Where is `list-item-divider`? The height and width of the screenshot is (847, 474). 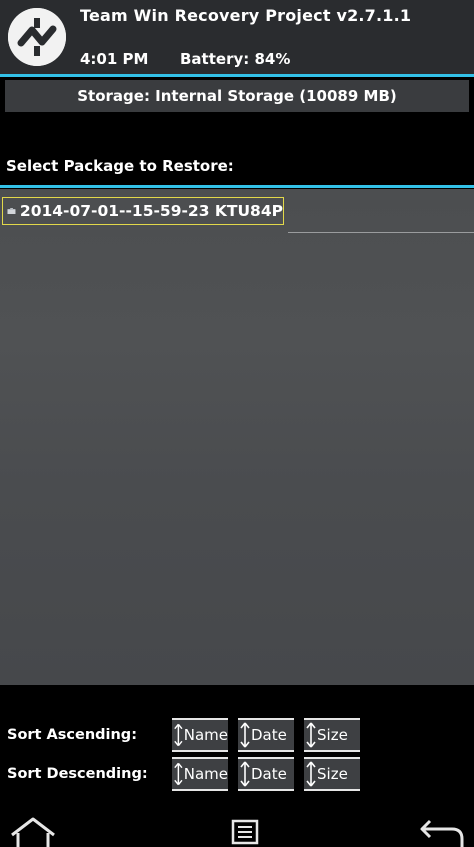
list-item-divider is located at coordinates (381, 232).